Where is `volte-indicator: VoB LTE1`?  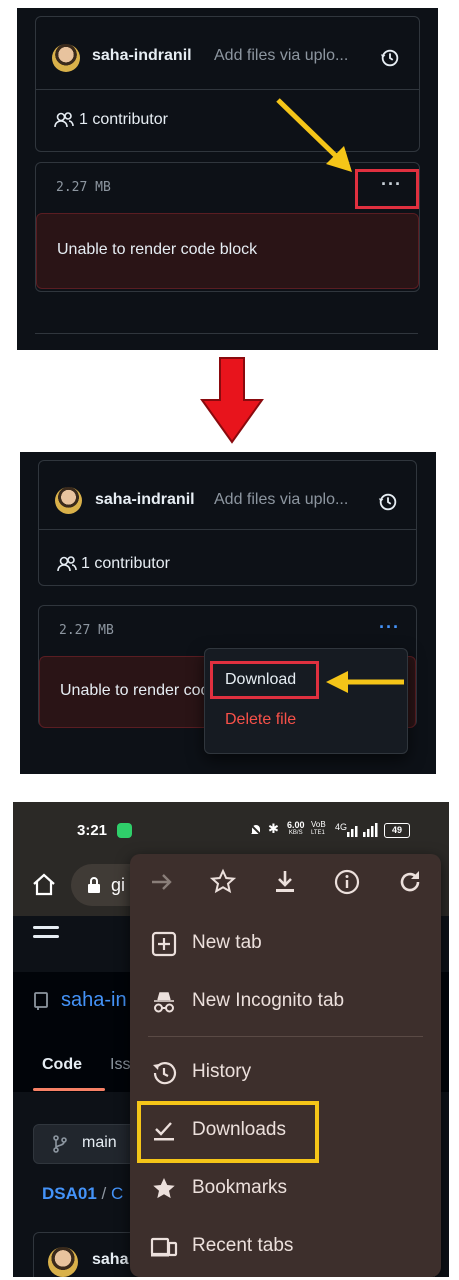 volte-indicator: VoB LTE1 is located at coordinates (318, 829).